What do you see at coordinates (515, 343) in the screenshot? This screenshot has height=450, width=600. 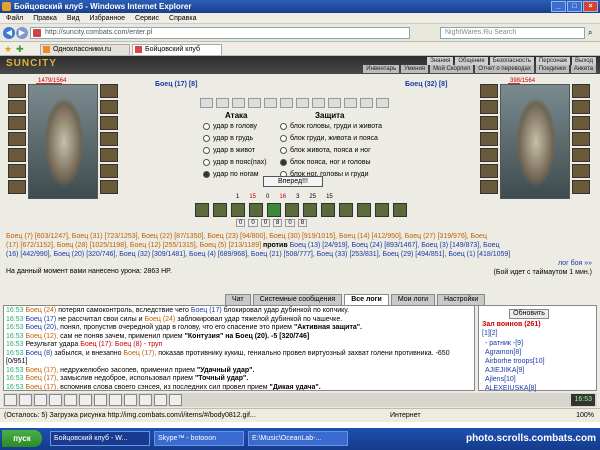 I see `user-item: - ратник -[9]` at bounding box center [515, 343].